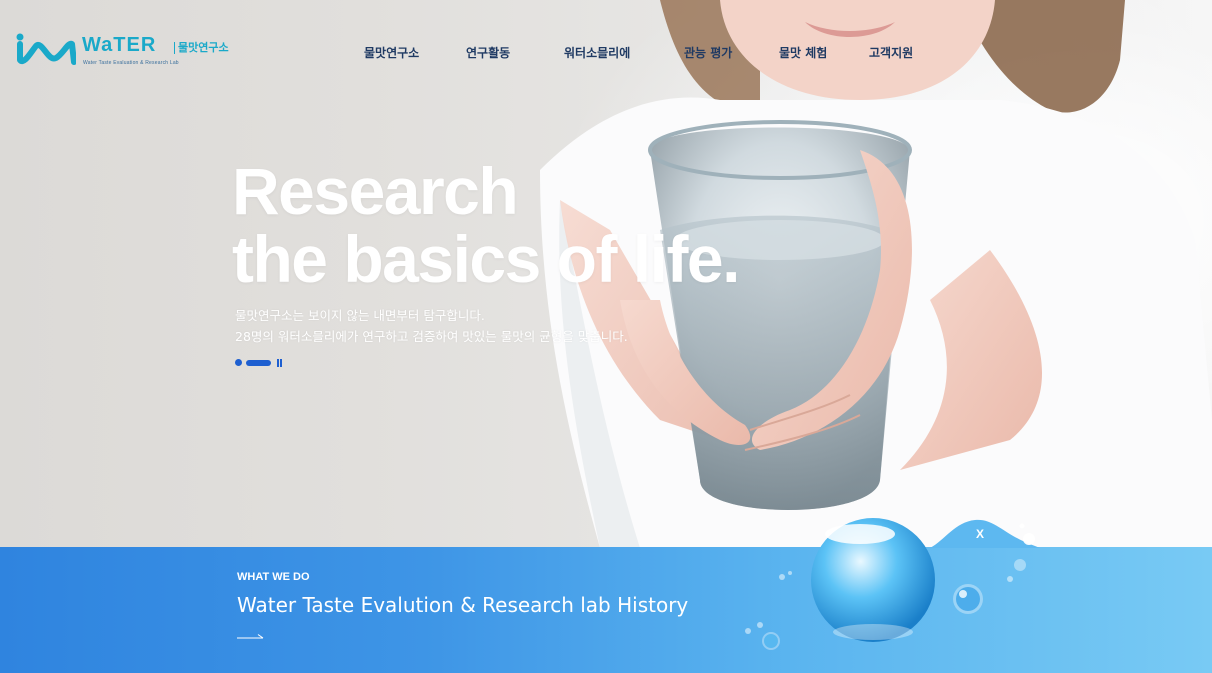  Describe the element at coordinates (486, 259) in the screenshot. I see `hero-headline-line2: the basics of life.` at that location.